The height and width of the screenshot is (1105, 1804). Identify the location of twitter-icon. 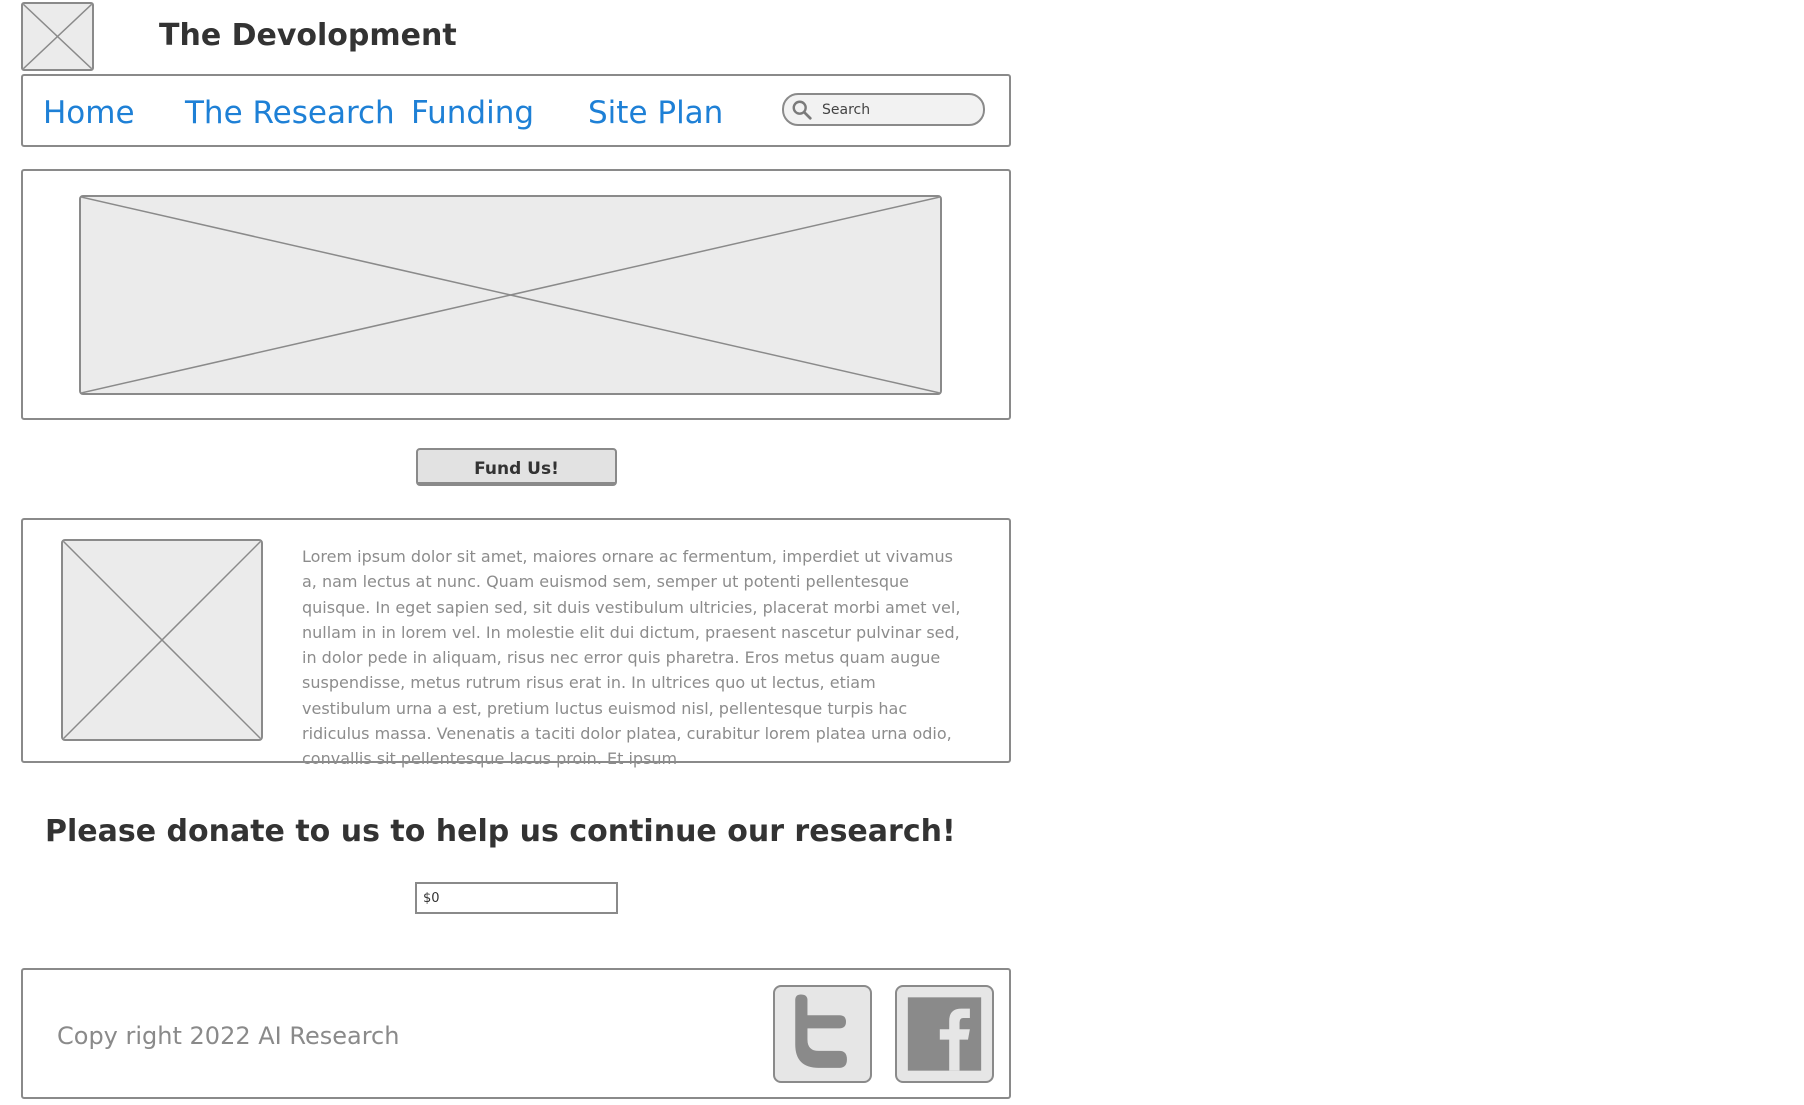
(821, 1031).